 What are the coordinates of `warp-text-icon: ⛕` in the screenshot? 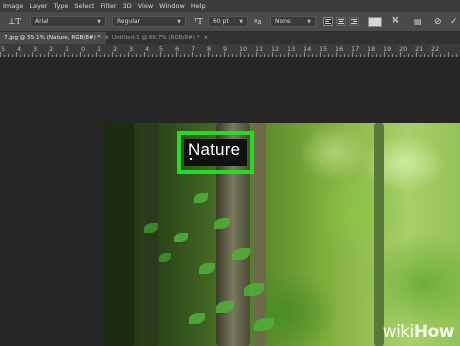 It's located at (395, 21).